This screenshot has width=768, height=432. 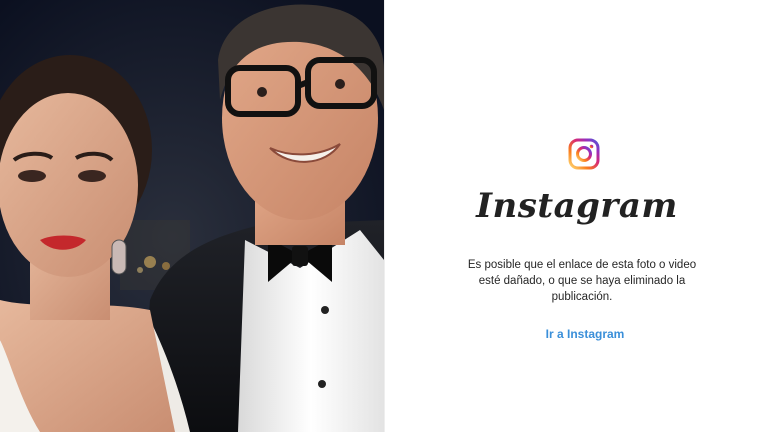 What do you see at coordinates (577, 206) in the screenshot?
I see `instagram-wordmark: Instagram` at bounding box center [577, 206].